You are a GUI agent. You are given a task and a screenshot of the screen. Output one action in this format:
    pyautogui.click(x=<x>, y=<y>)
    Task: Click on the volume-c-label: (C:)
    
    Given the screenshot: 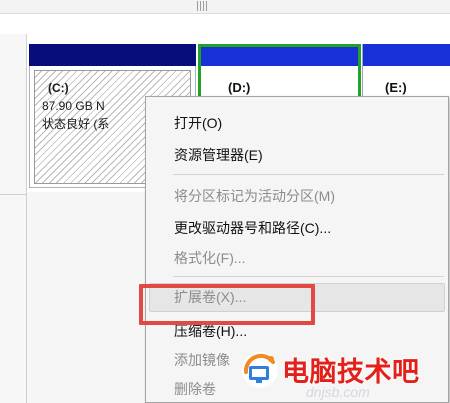 What is the action you would take?
    pyautogui.click(x=58, y=88)
    